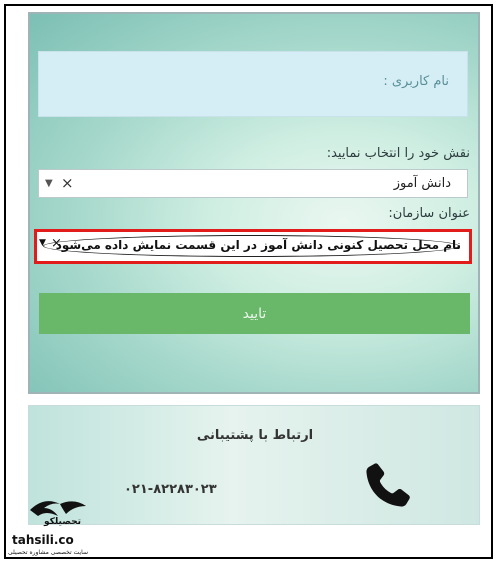 Image resolution: width=500 pixels, height=566 pixels. I want to click on role-label: نقش خود را انتخاب نمایید:, so click(398, 153).